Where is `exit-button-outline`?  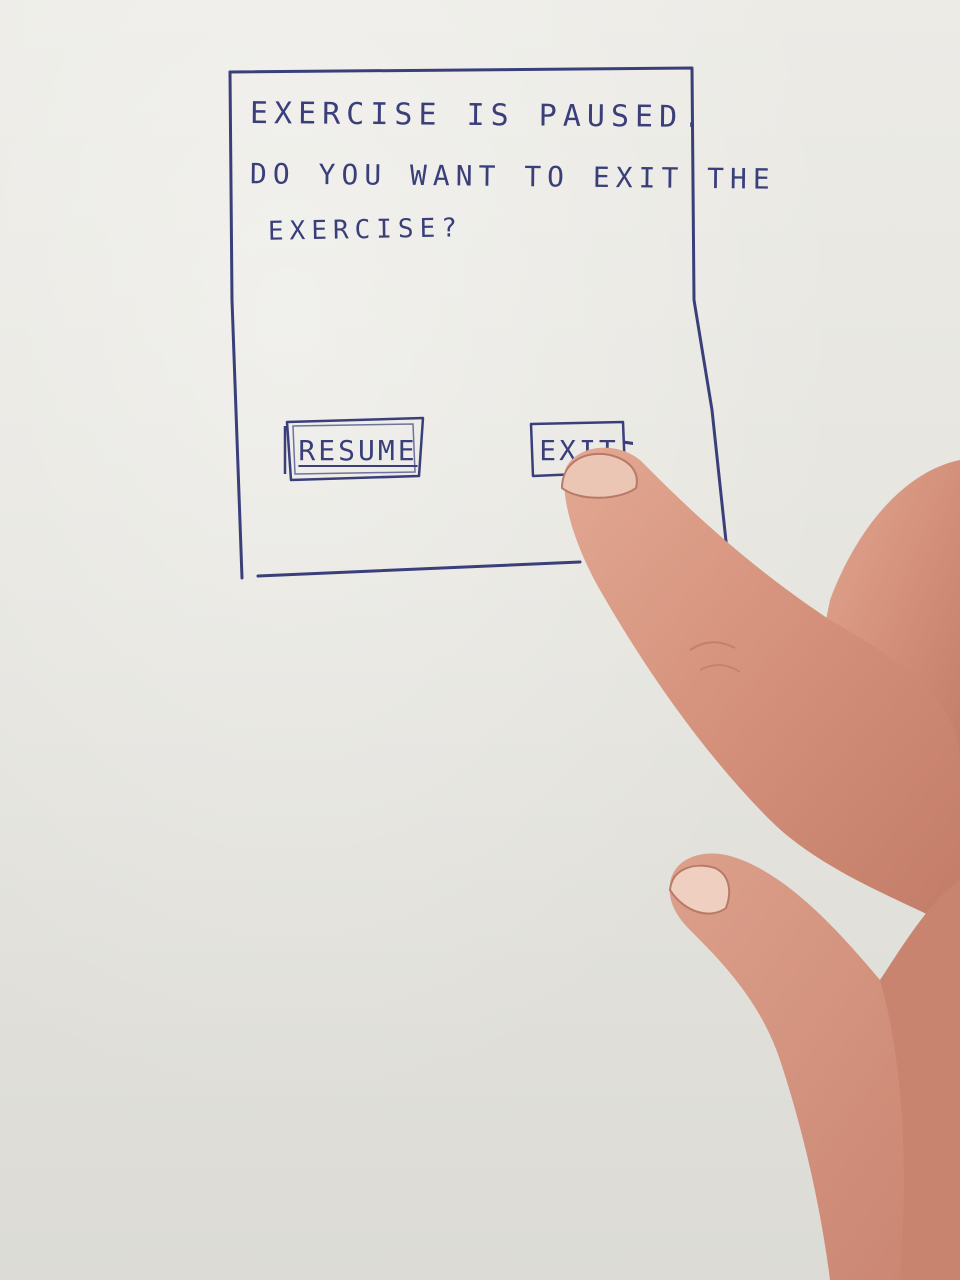
exit-button-outline is located at coordinates (581, 449).